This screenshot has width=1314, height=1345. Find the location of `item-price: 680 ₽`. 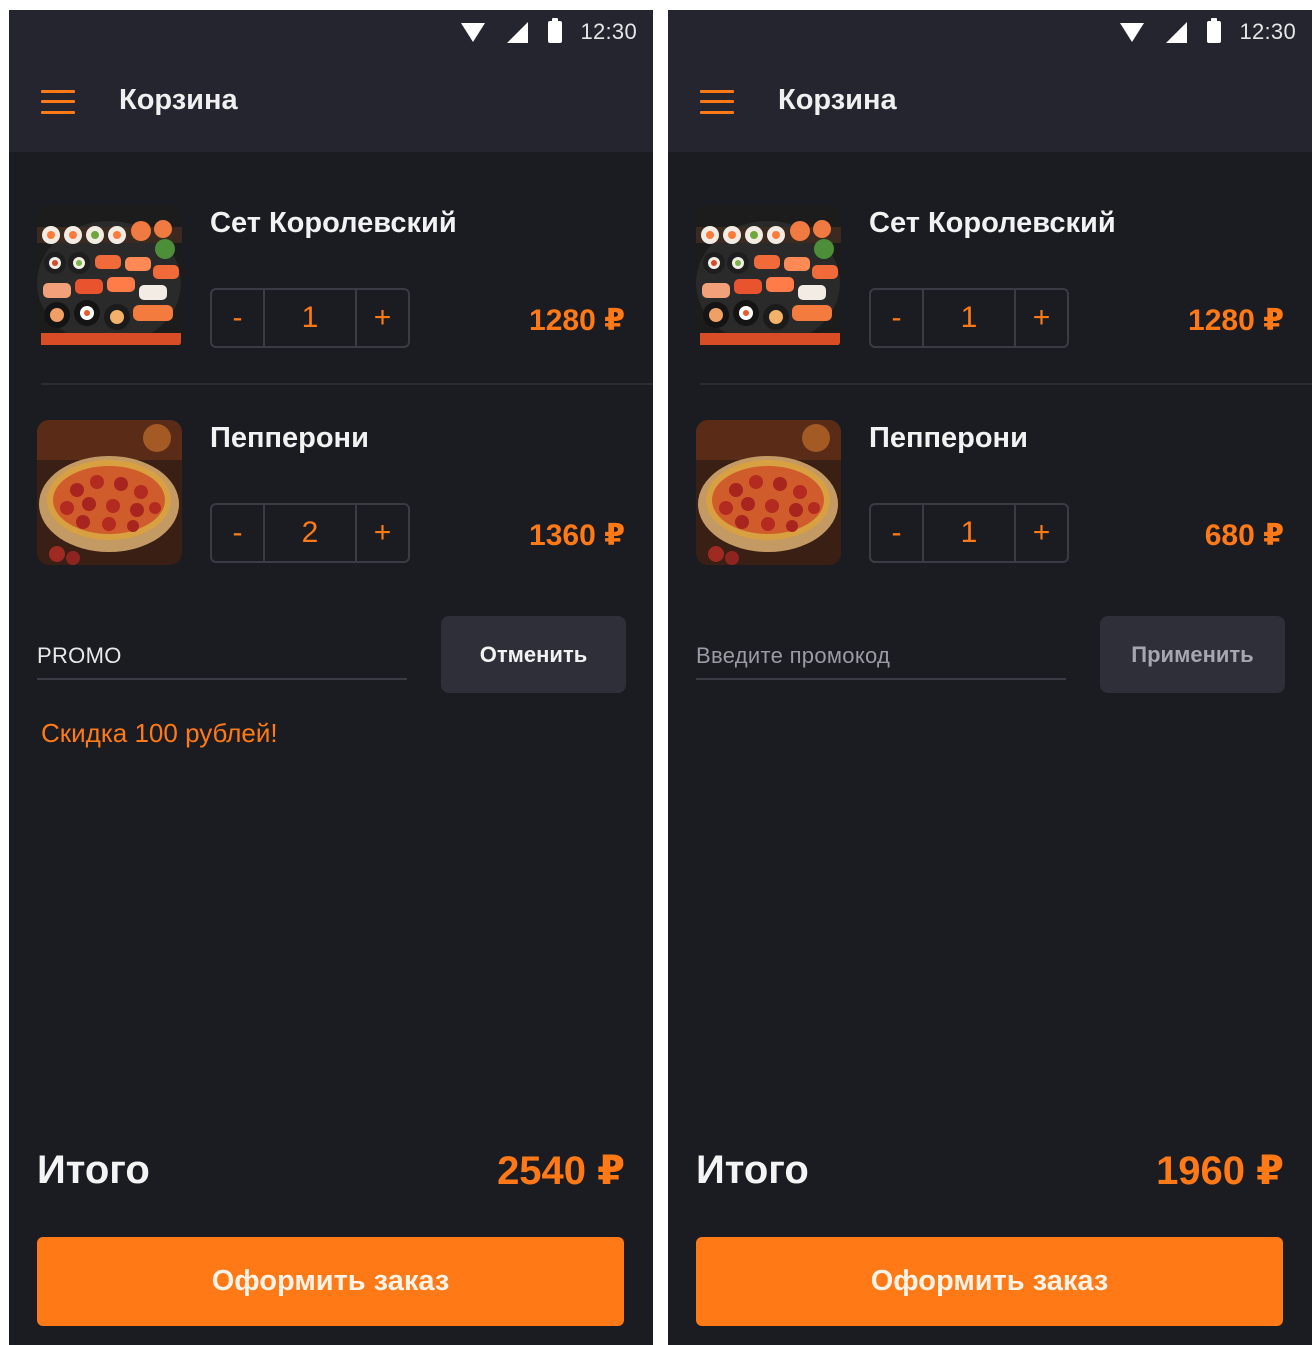

item-price: 680 ₽ is located at coordinates (1244, 535).